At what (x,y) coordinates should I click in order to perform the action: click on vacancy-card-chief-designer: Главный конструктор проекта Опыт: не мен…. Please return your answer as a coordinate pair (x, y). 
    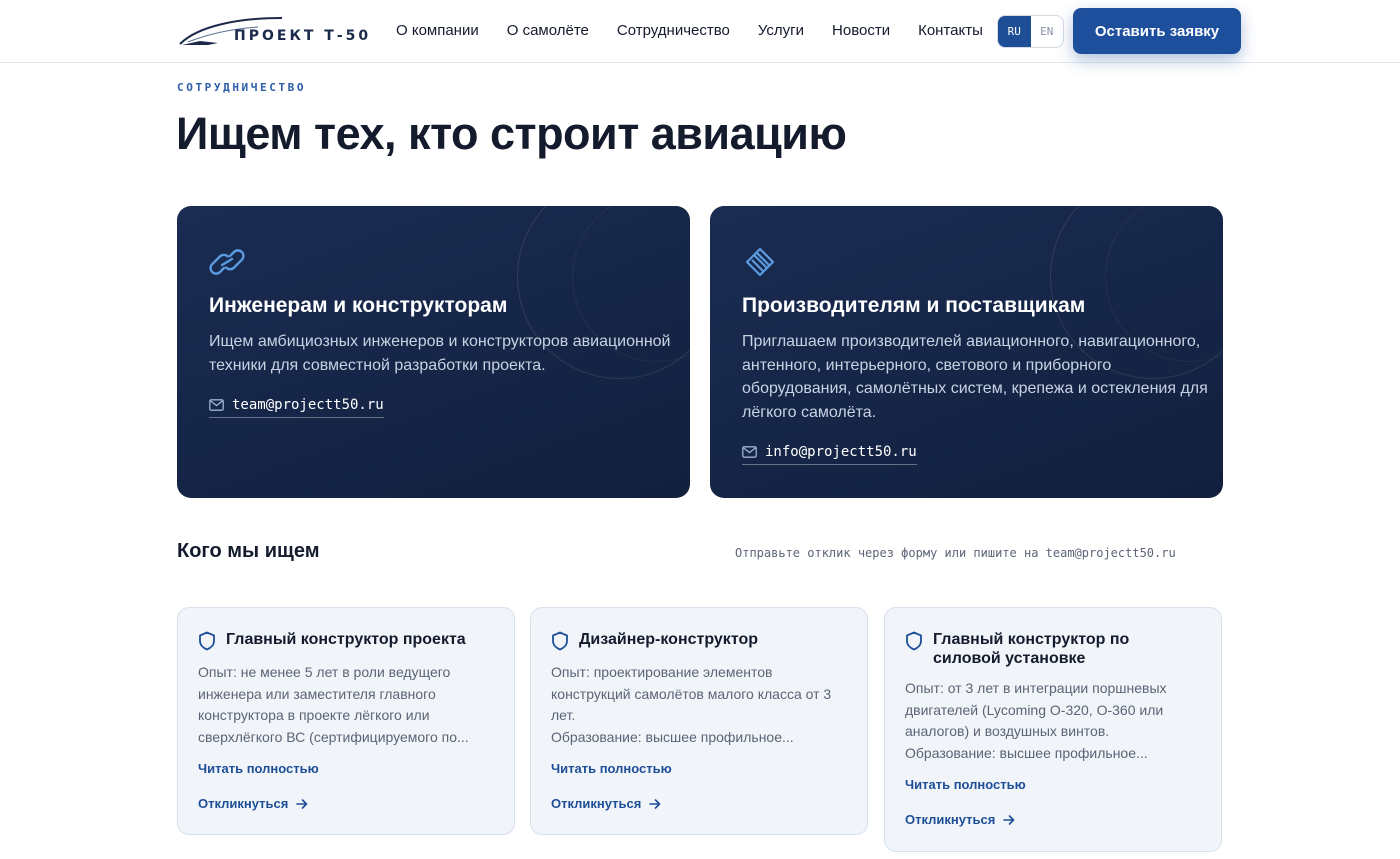
    Looking at the image, I should click on (346, 721).